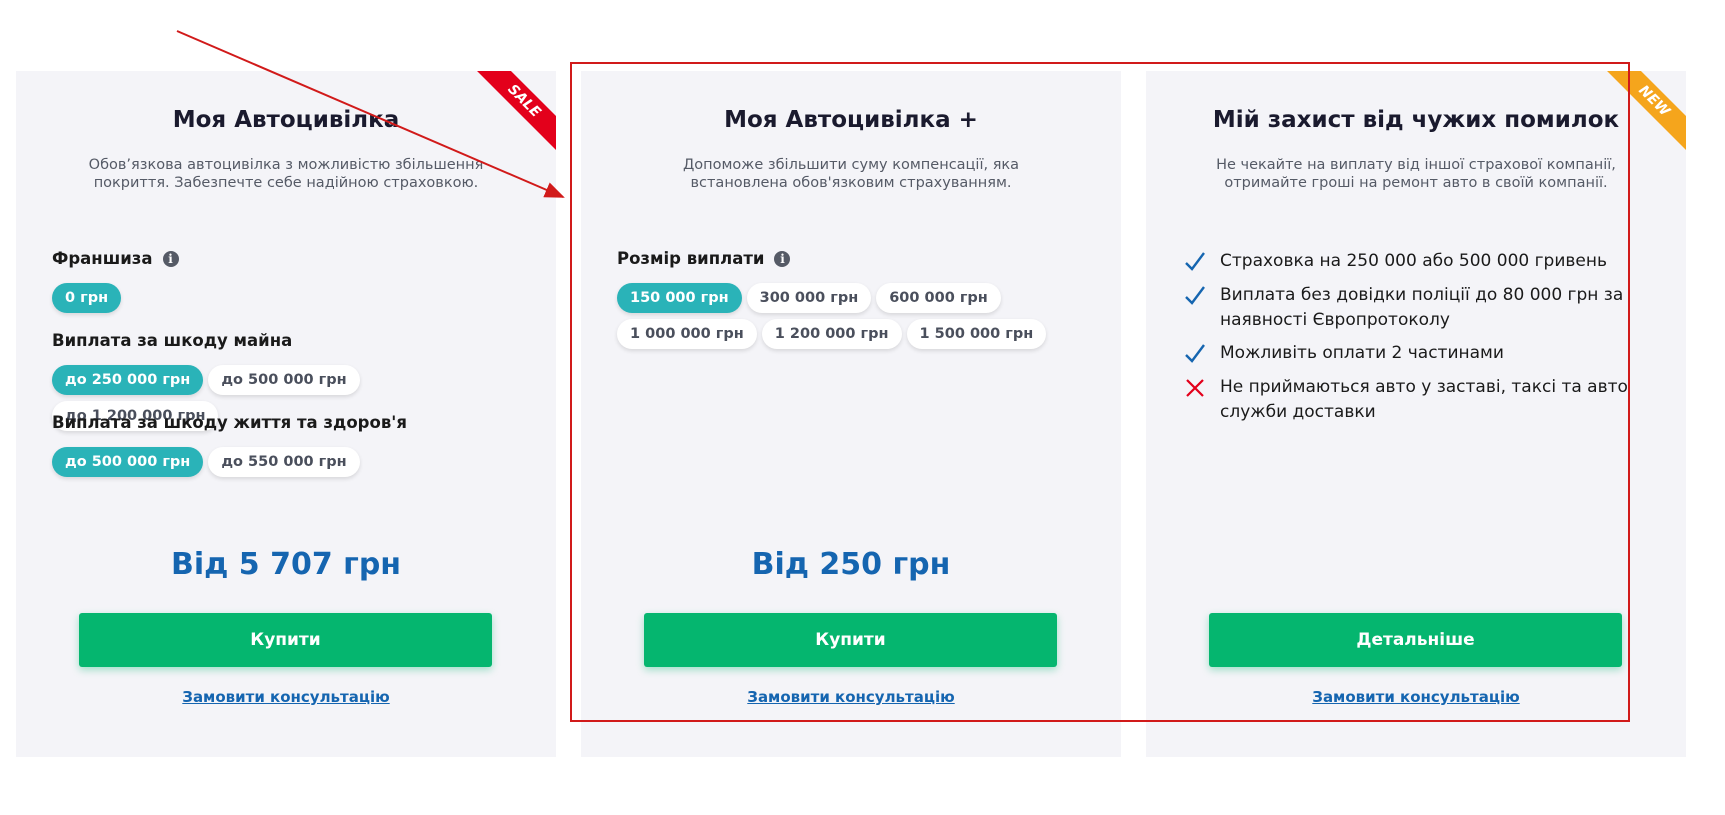 The image size is (1725, 815). Describe the element at coordinates (1413, 261) in the screenshot. I see `feature-text: Страховка на 250 000 або 500 000 гривень` at that location.